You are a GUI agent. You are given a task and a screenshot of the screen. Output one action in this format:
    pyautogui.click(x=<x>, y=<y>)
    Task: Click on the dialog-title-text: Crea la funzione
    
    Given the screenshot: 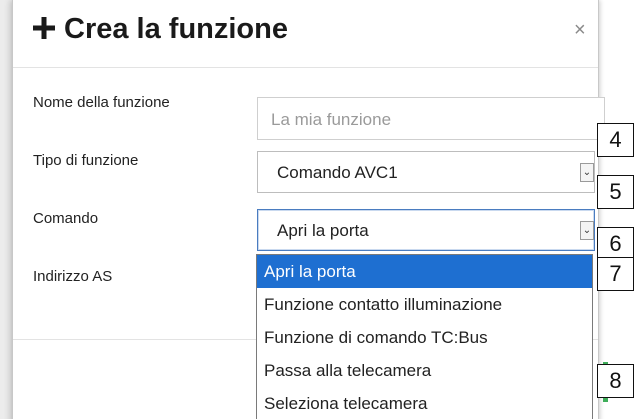 What is the action you would take?
    pyautogui.click(x=176, y=29)
    